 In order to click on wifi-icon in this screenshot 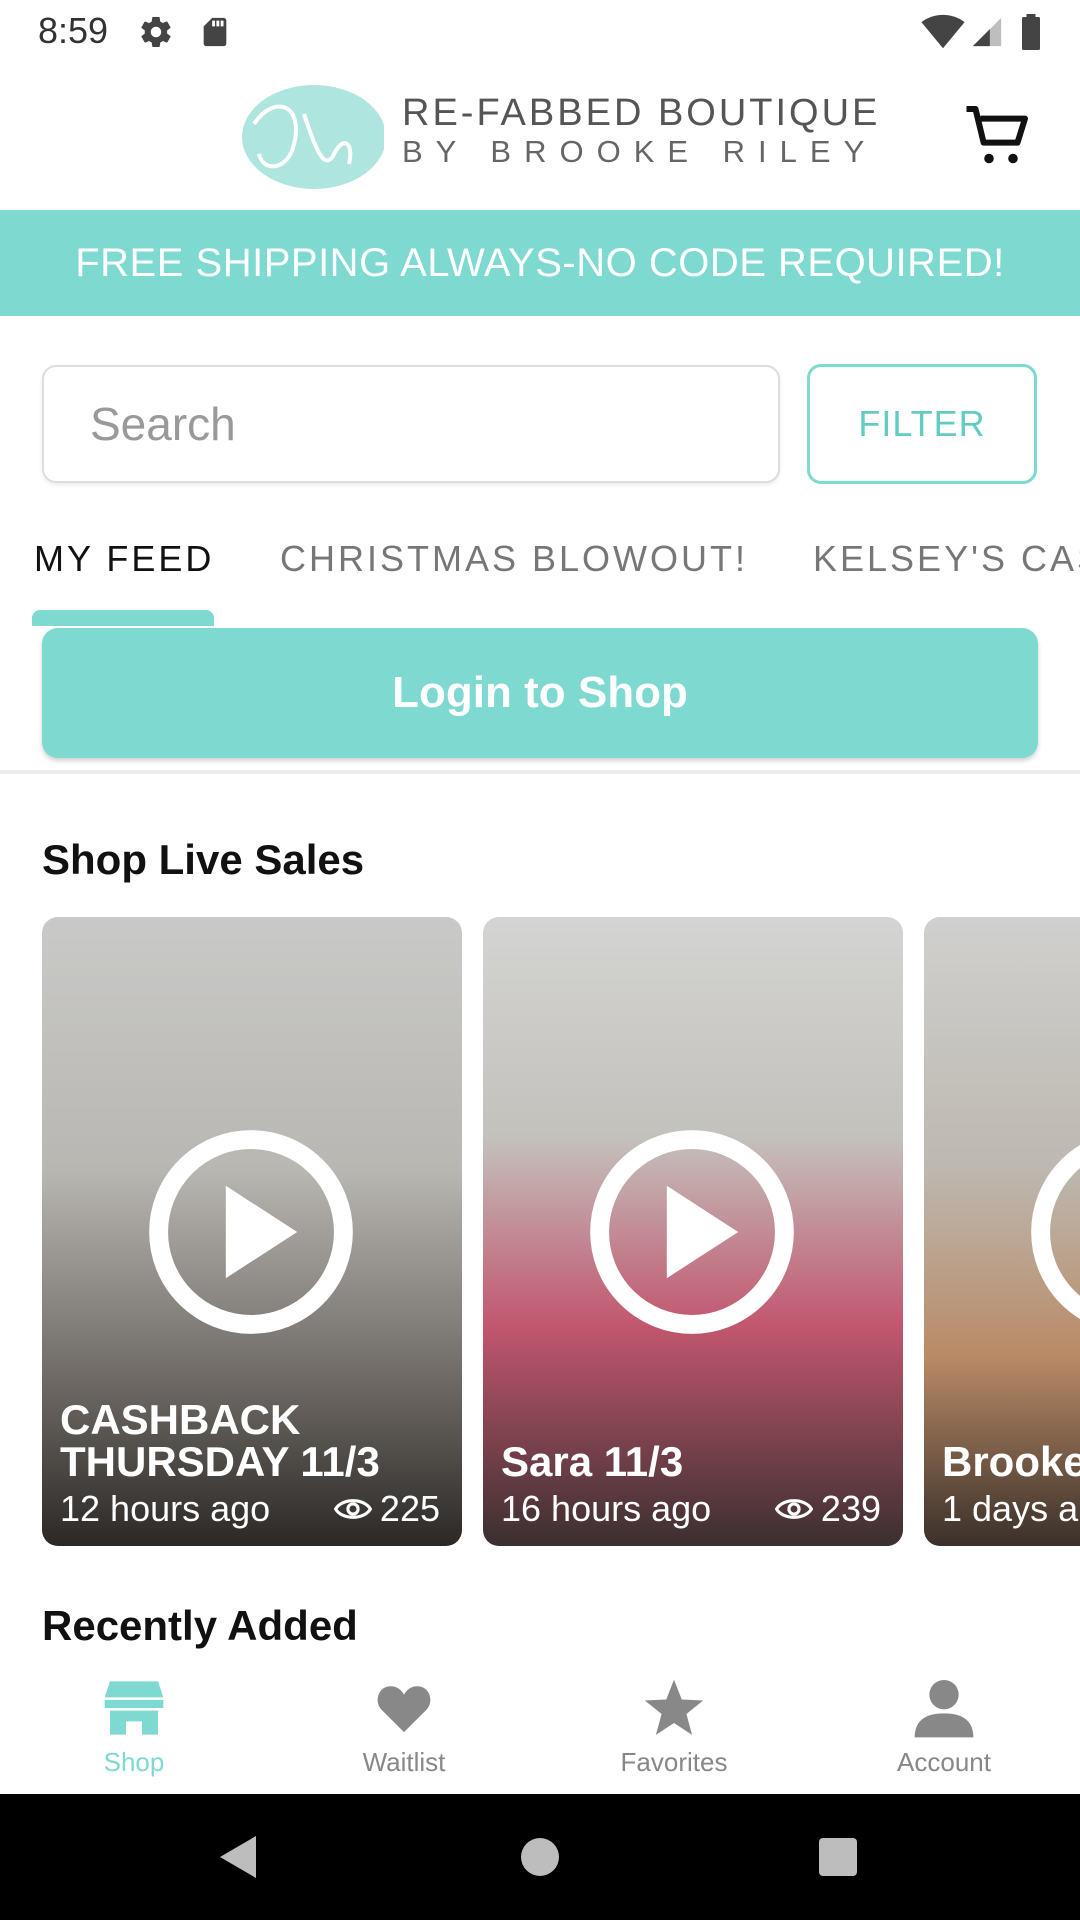, I will do `click(943, 31)`.